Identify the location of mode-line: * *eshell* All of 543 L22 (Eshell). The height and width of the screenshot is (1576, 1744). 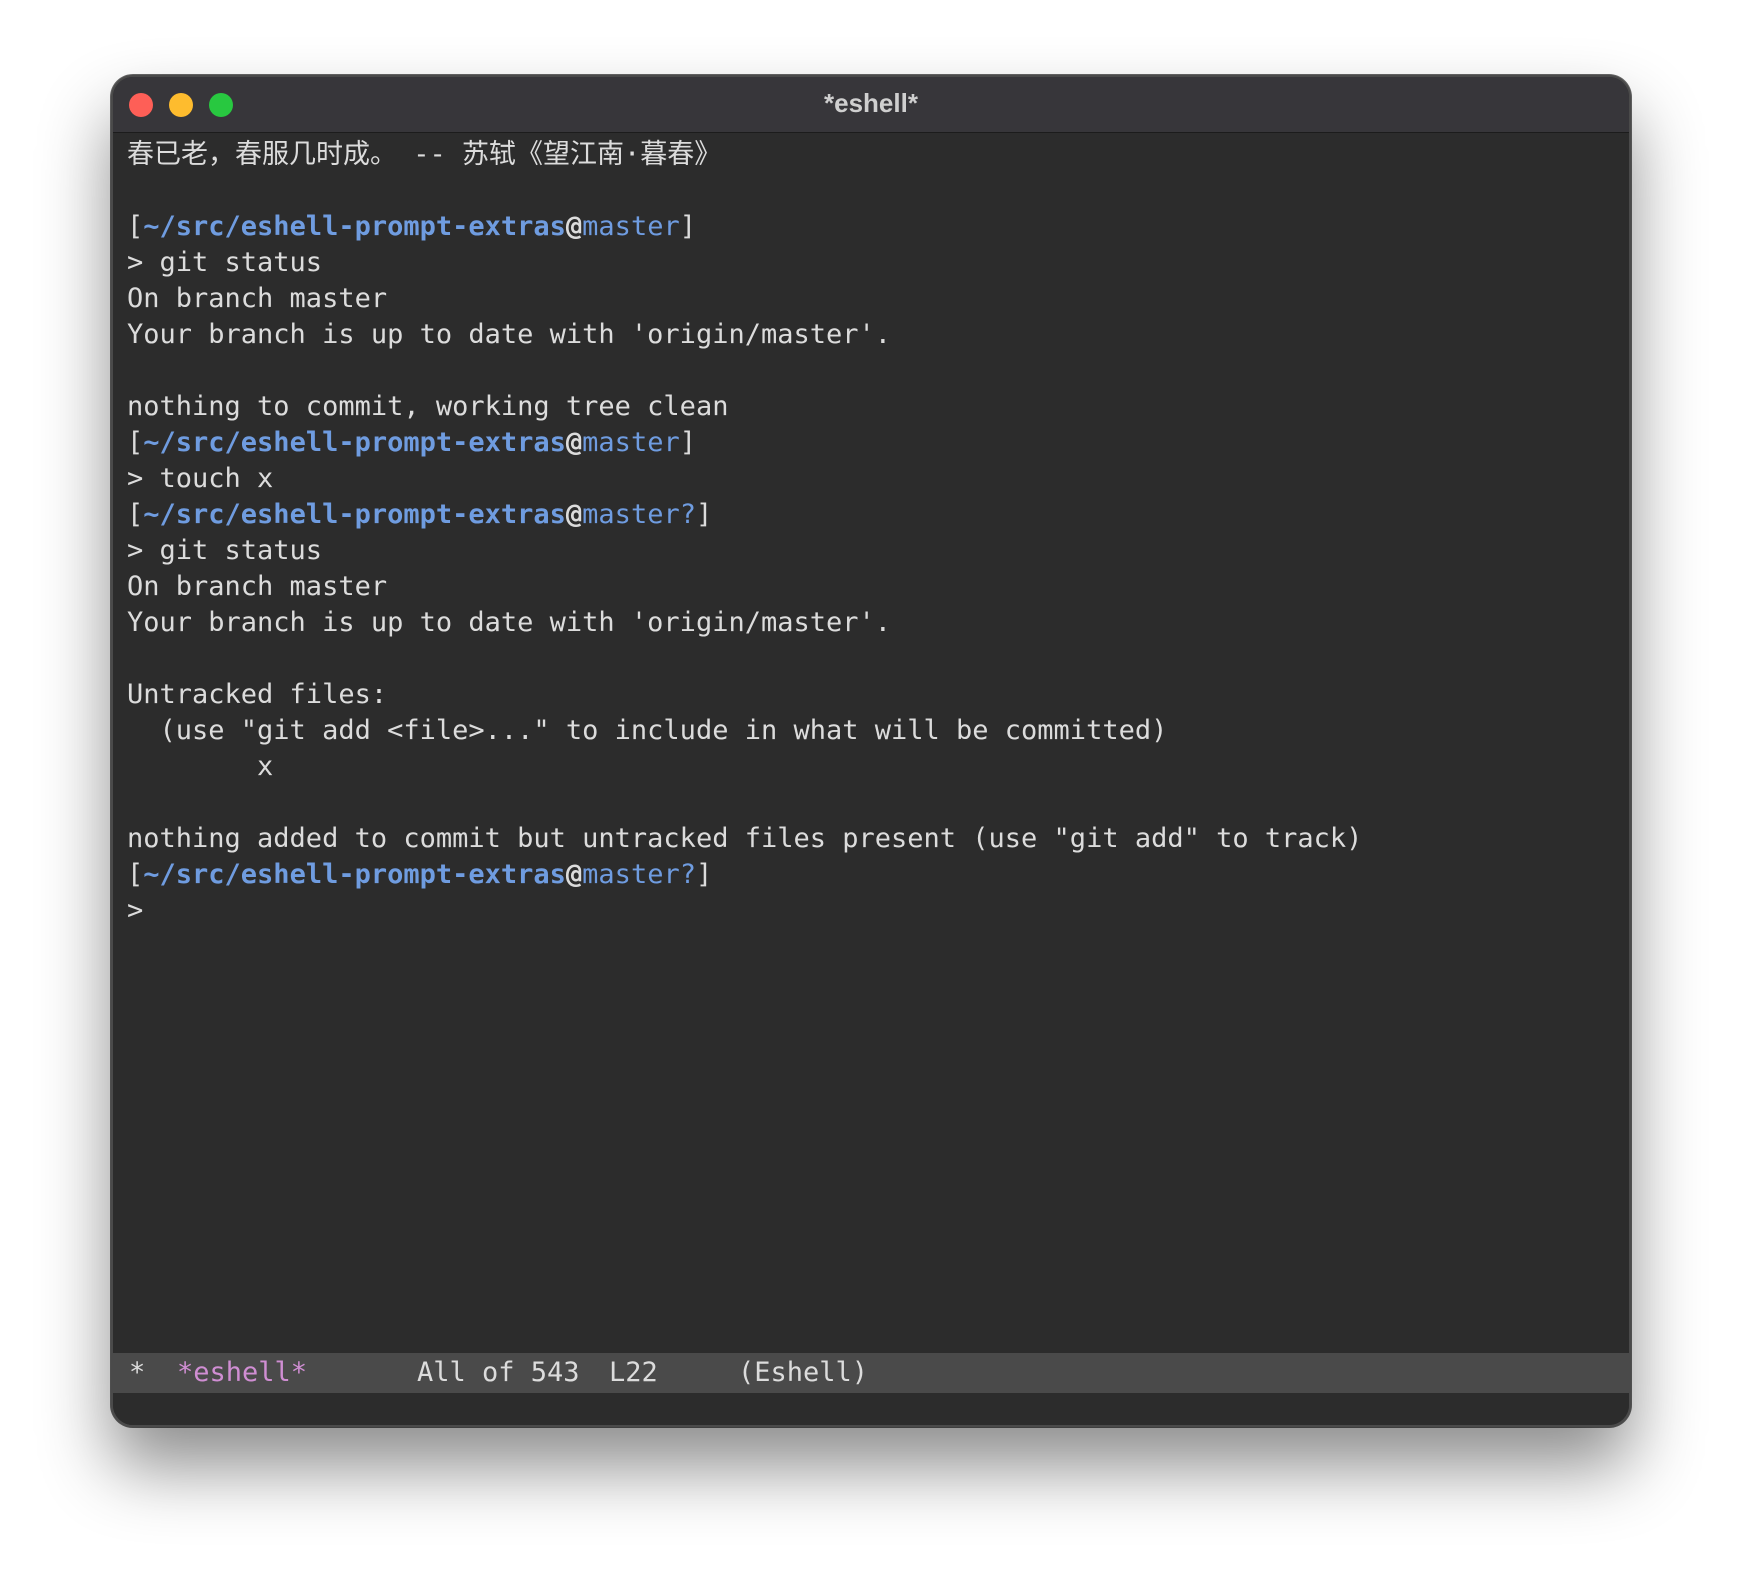
(871, 1373).